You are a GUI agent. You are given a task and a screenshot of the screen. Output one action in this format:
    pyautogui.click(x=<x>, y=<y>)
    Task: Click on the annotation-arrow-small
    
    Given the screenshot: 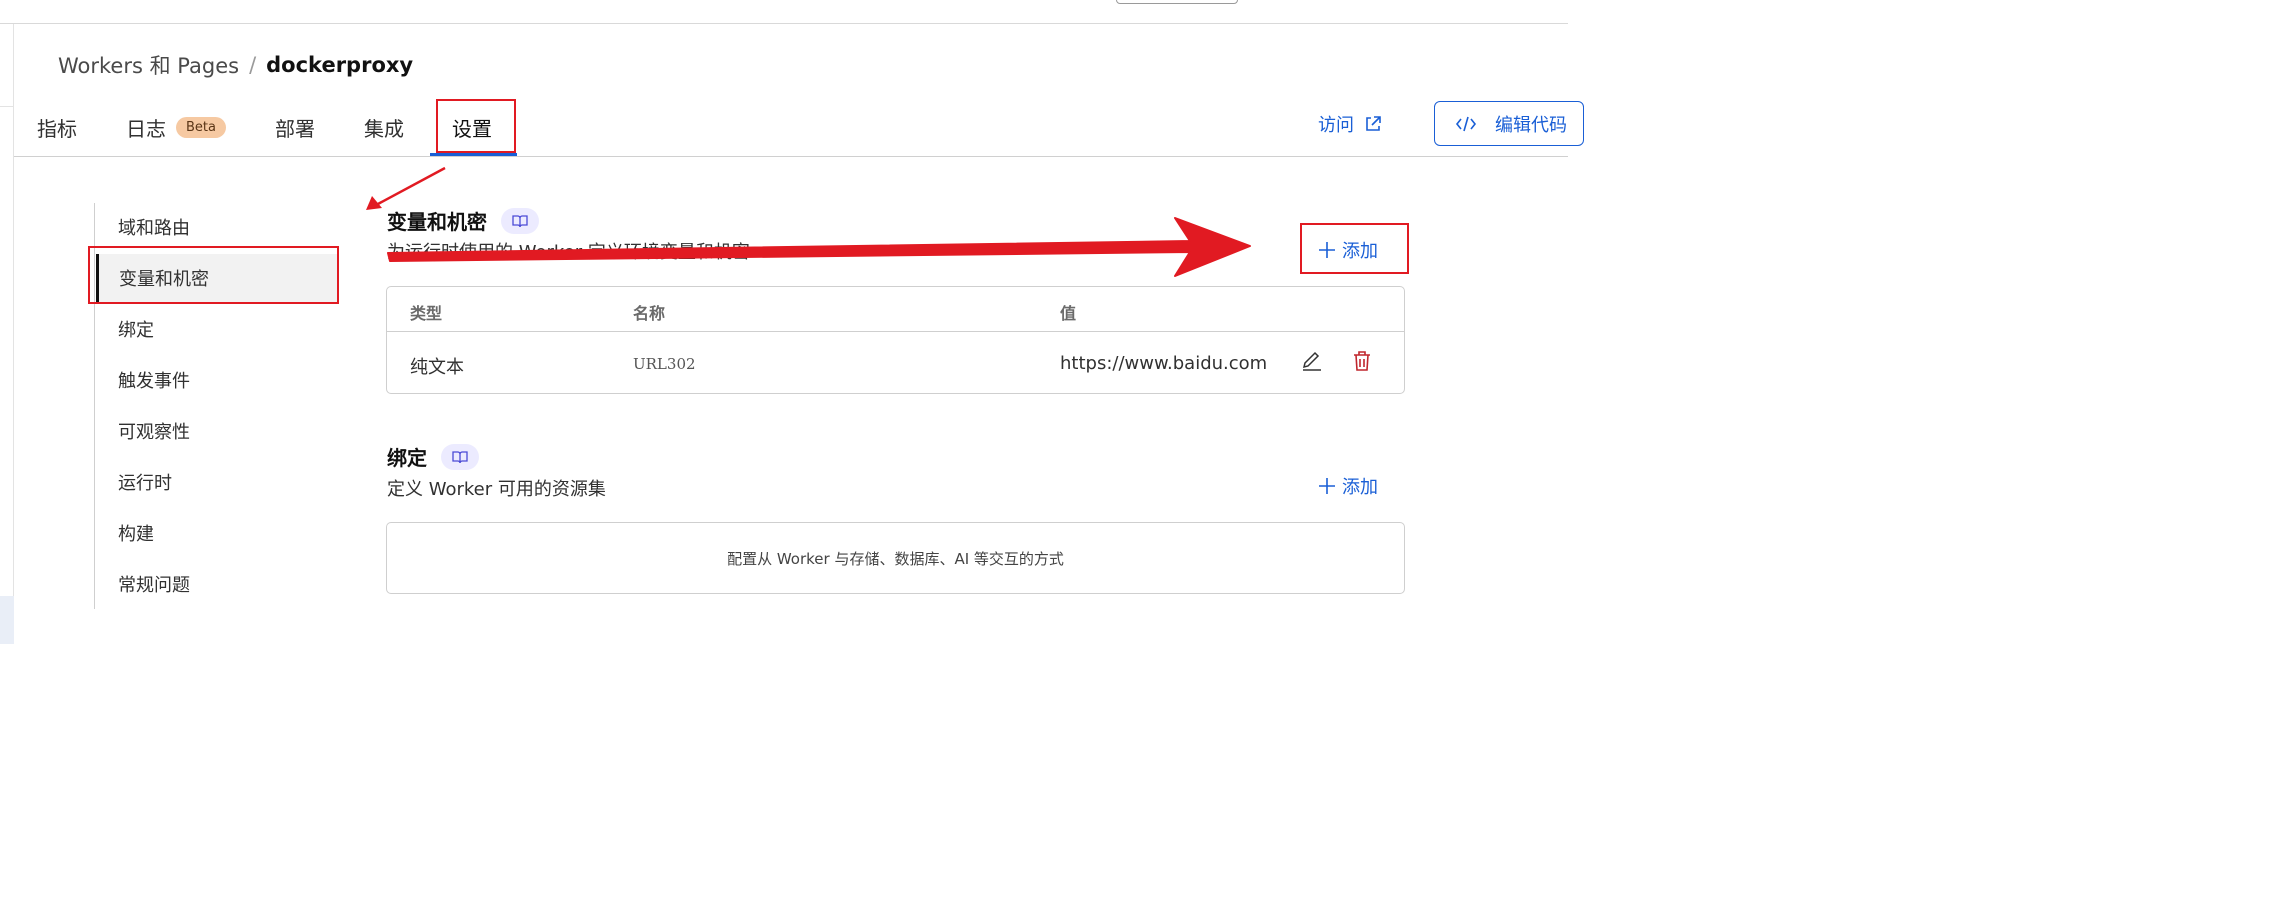 What is the action you would take?
    pyautogui.click(x=411, y=186)
    